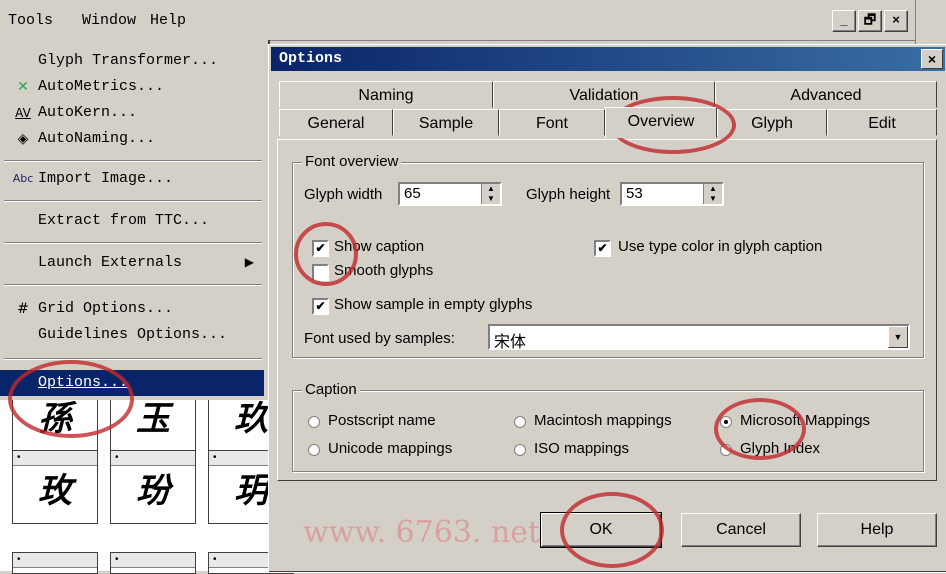 This screenshot has height=574, width=946. What do you see at coordinates (379, 338) in the screenshot?
I see `font-used-label: Font used by samples:` at bounding box center [379, 338].